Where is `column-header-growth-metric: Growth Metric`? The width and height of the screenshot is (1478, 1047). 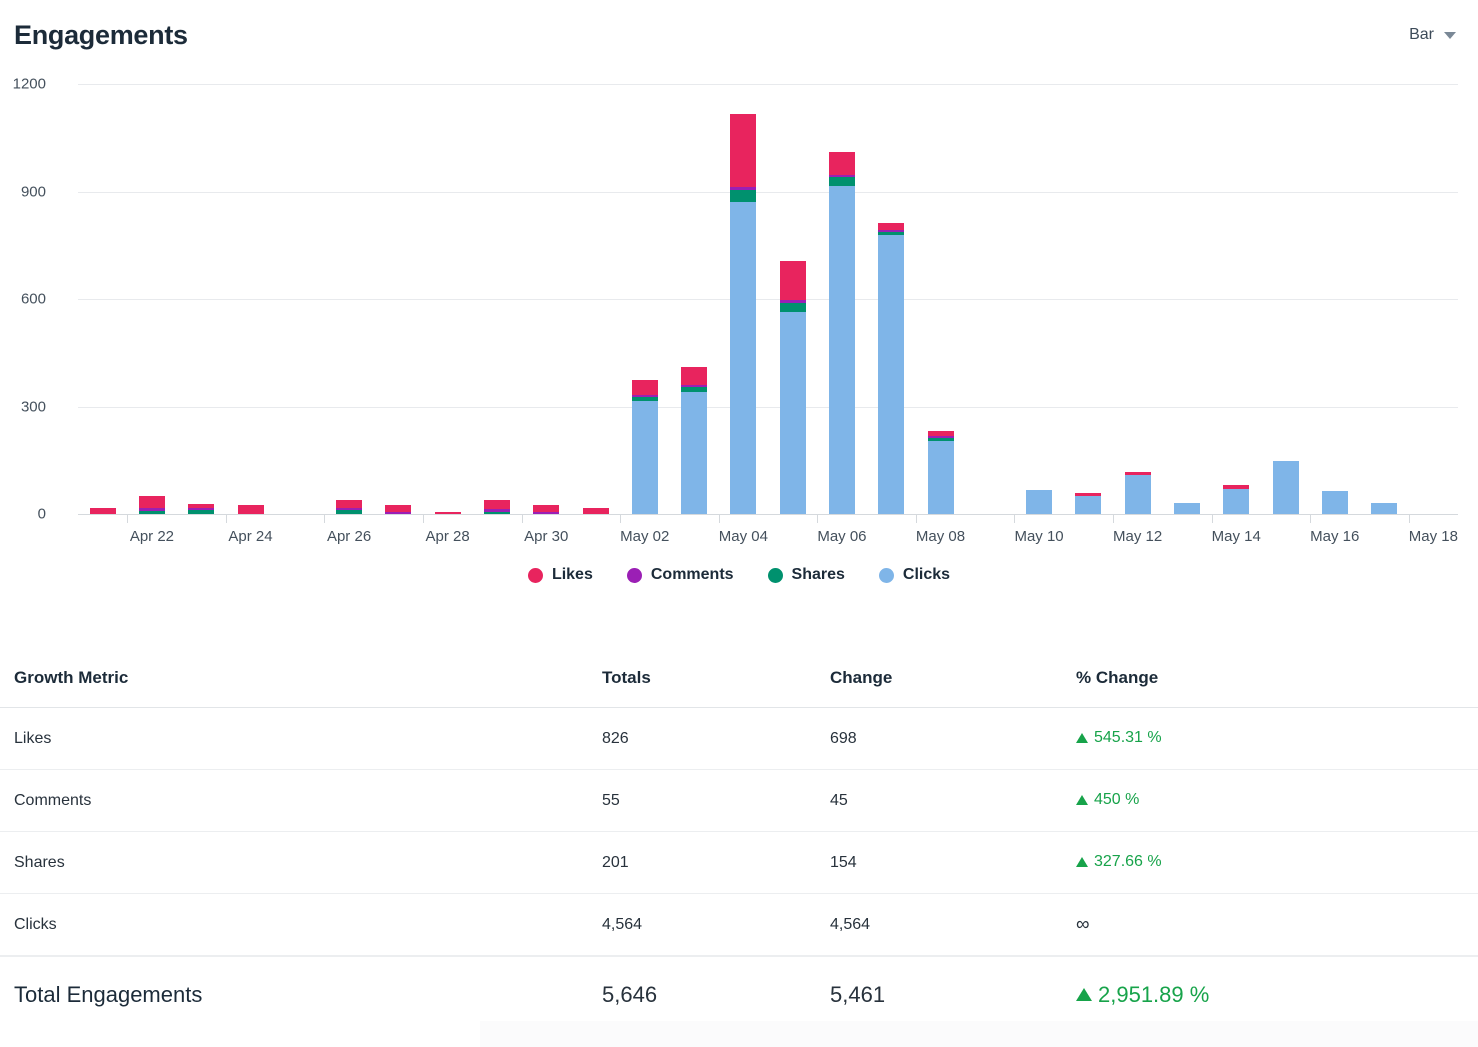
column-header-growth-metric: Growth Metric is located at coordinates (71, 677).